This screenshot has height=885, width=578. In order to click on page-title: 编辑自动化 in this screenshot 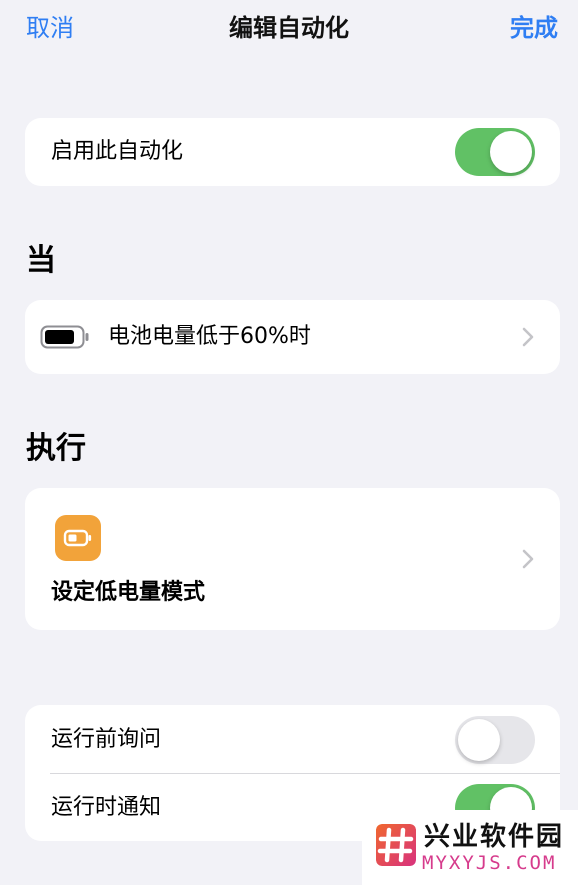, I will do `click(289, 28)`.